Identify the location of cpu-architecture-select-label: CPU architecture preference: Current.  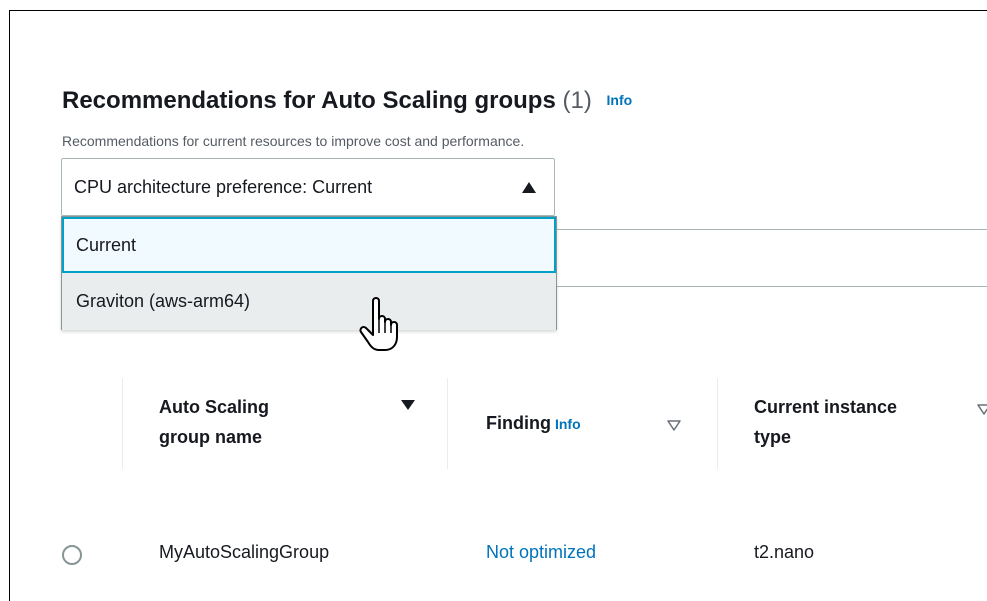
(223, 186).